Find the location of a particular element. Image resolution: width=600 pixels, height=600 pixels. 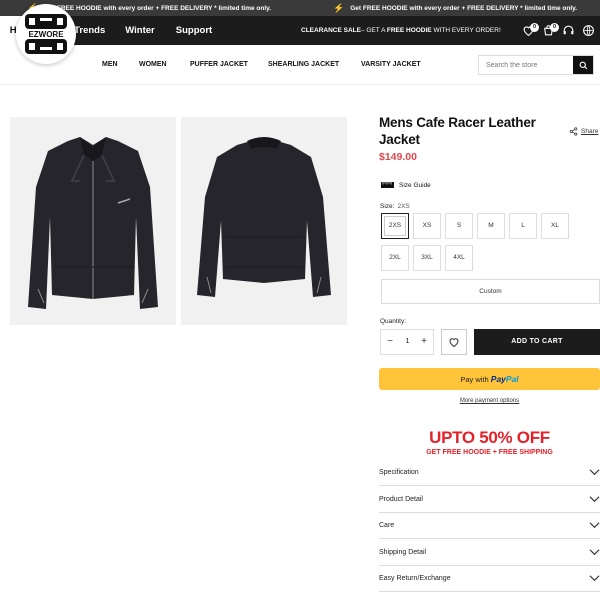

search-input is located at coordinates (527, 65).